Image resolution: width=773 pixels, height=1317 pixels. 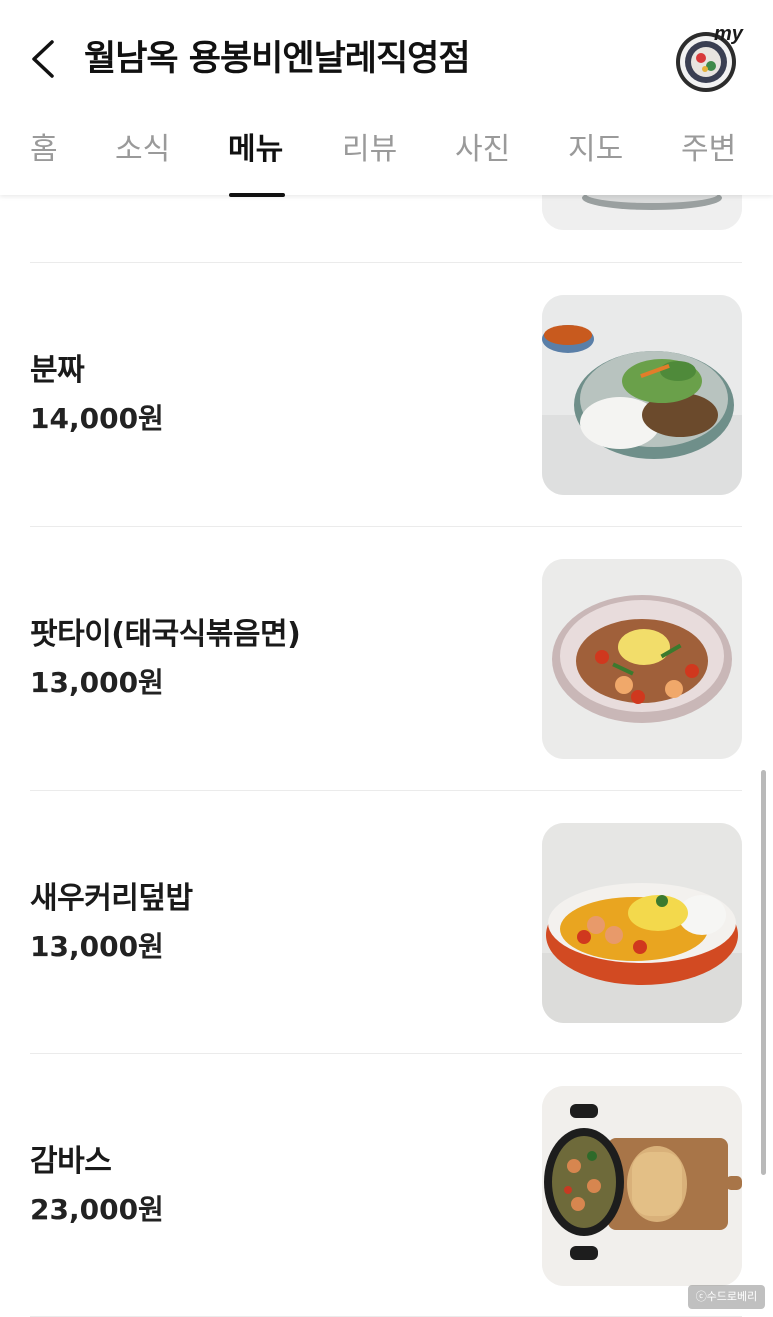 I want to click on top-header: 월남옥 용봉비엔날레직영점 my 홈 소식 메뉴 리뷰 사진 지도 주변, so click(x=386, y=98).